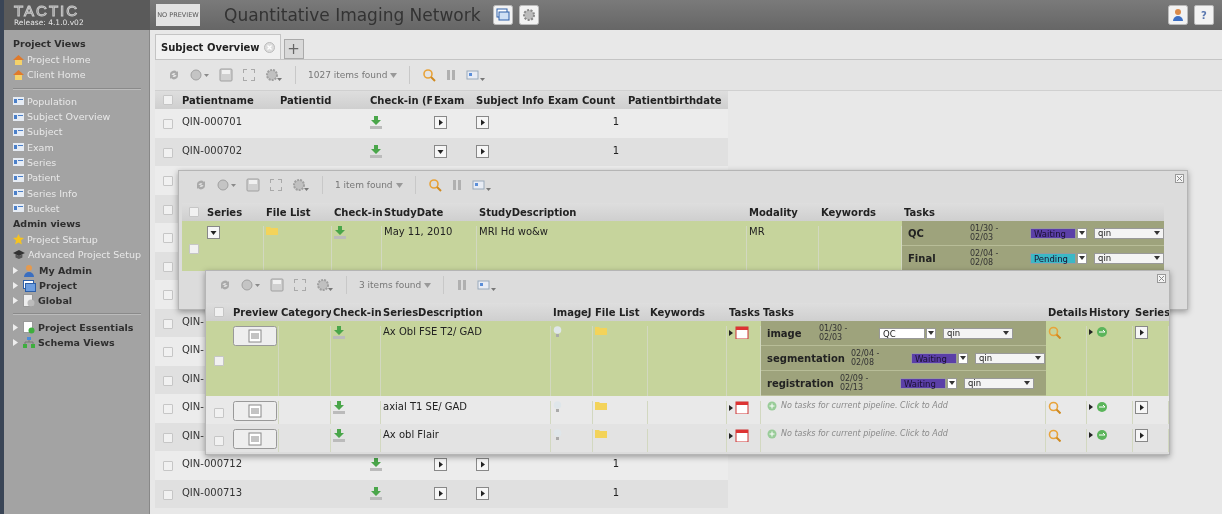 The height and width of the screenshot is (514, 1222). What do you see at coordinates (218, 46) in the screenshot?
I see `view-tab: Subject Overview` at bounding box center [218, 46].